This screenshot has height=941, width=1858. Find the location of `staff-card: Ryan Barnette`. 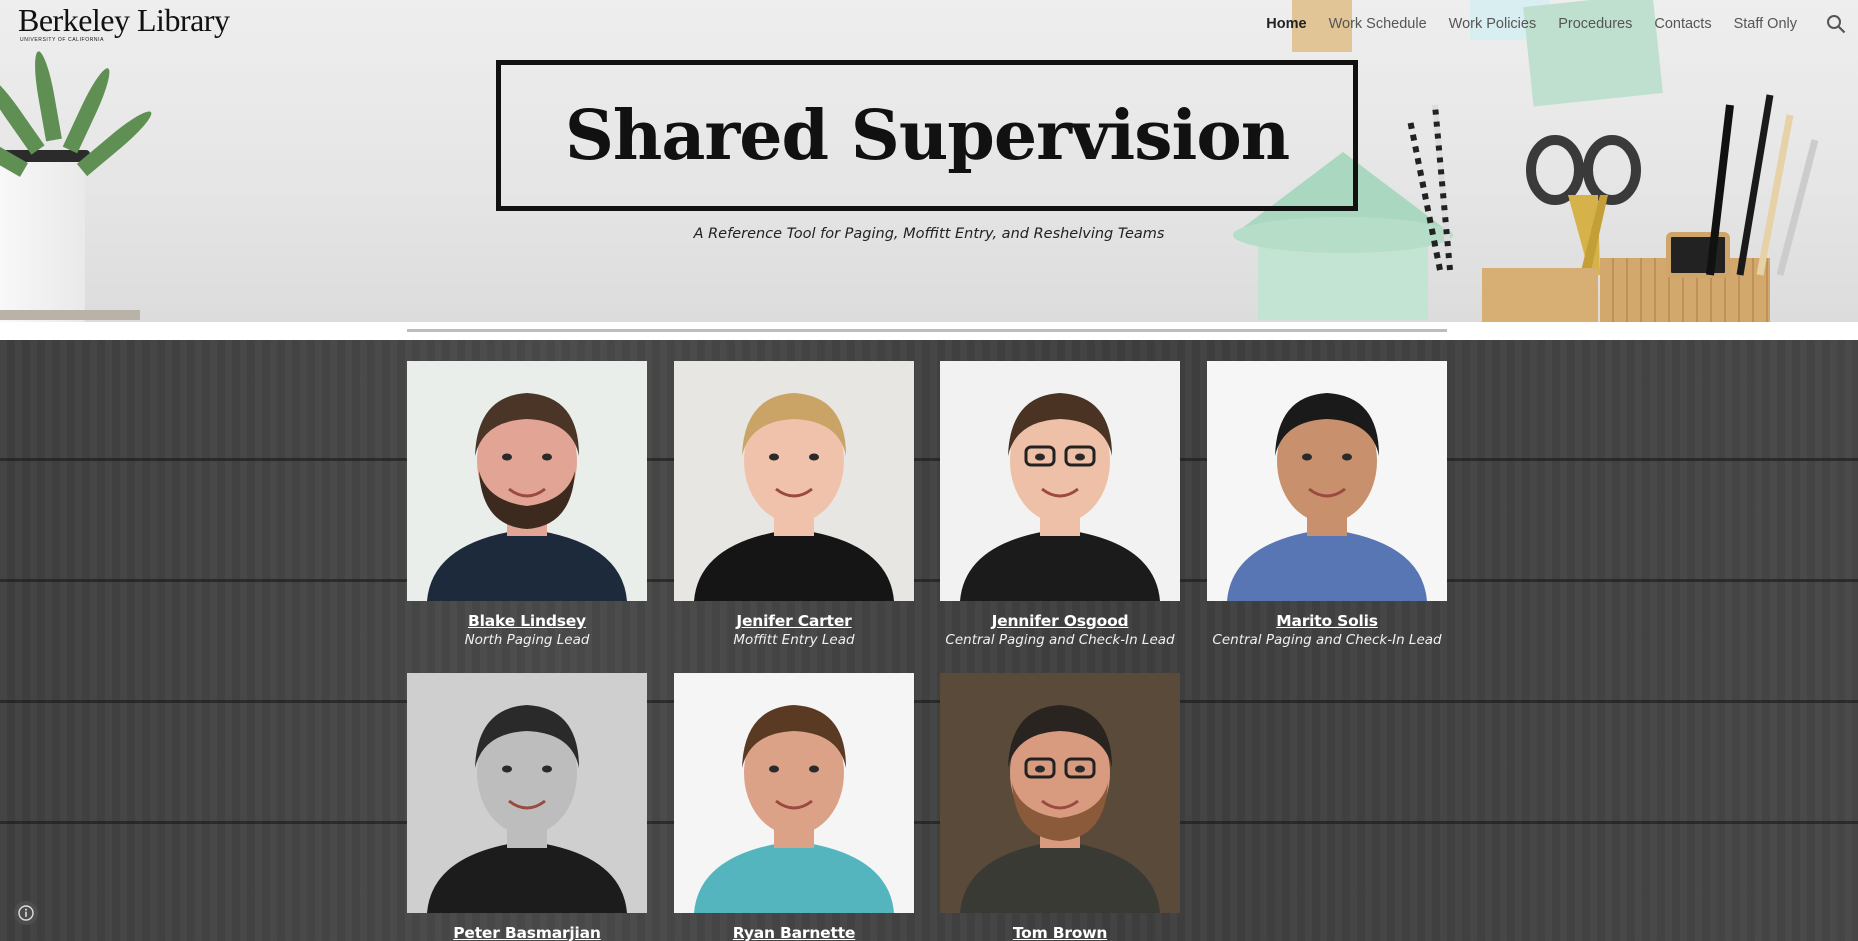

staff-card: Ryan Barnette is located at coordinates (794, 807).